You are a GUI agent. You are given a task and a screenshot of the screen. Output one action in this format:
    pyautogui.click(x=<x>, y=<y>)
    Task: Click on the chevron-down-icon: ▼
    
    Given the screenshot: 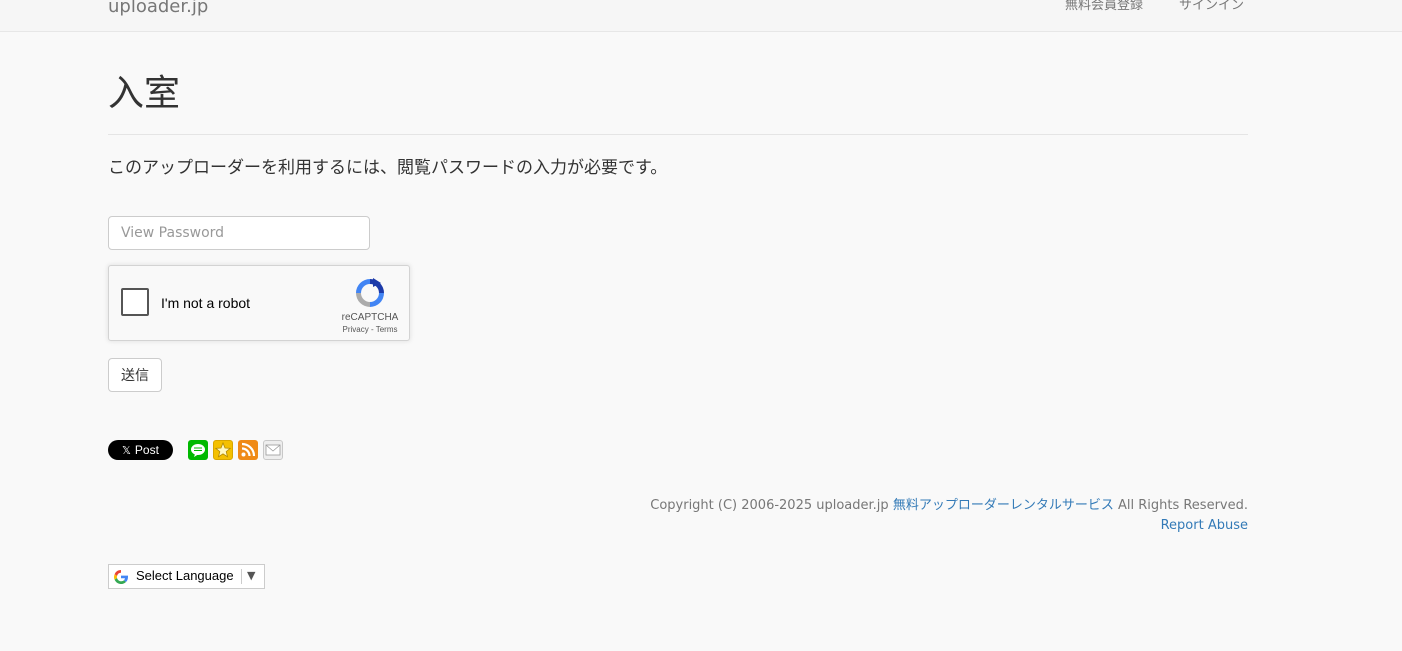 What is the action you would take?
    pyautogui.click(x=251, y=575)
    